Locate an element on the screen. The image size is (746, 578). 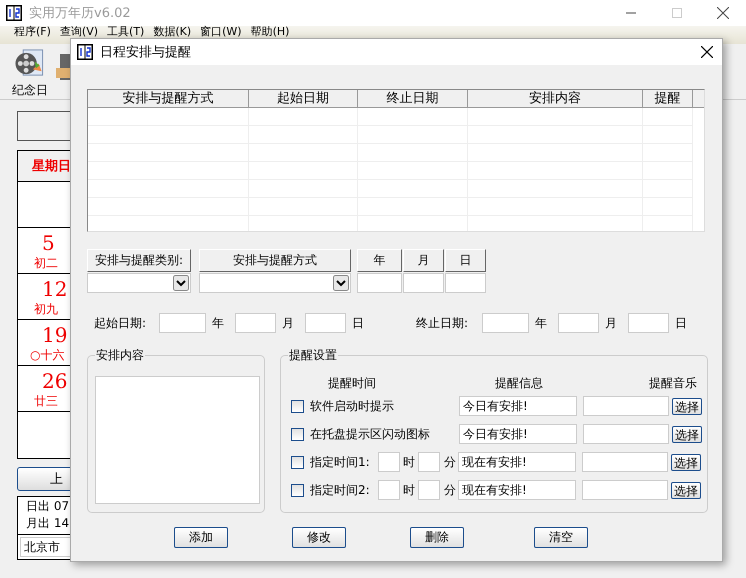
window-title: 实用万年历v6.02 is located at coordinates (80, 13).